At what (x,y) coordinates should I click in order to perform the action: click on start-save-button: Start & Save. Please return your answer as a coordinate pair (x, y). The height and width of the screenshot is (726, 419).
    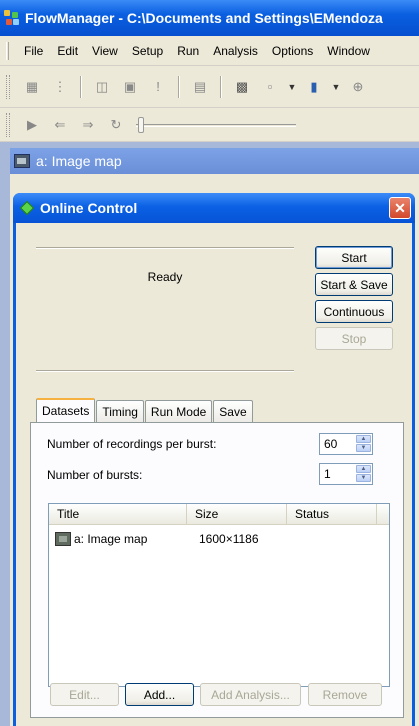
    Looking at the image, I should click on (354, 284).